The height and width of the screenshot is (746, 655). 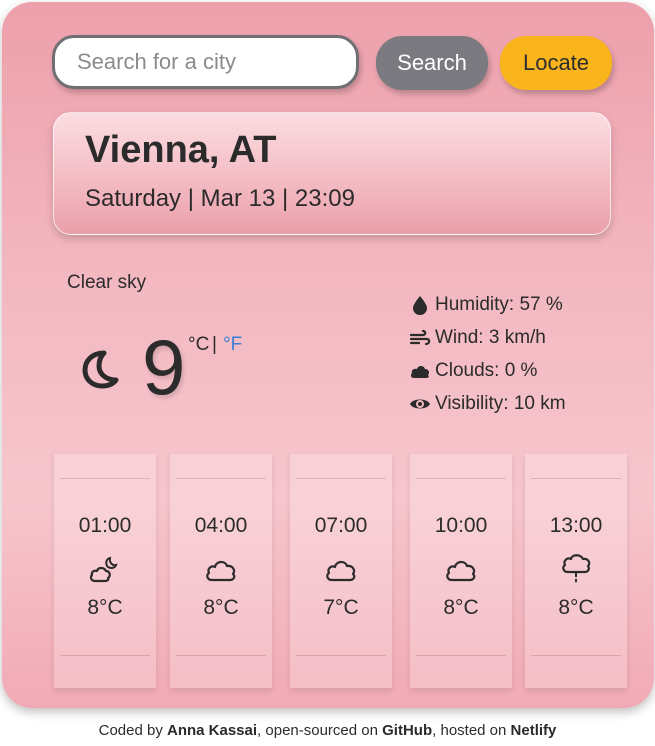 I want to click on celsius-unit: °C, so click(x=198, y=345).